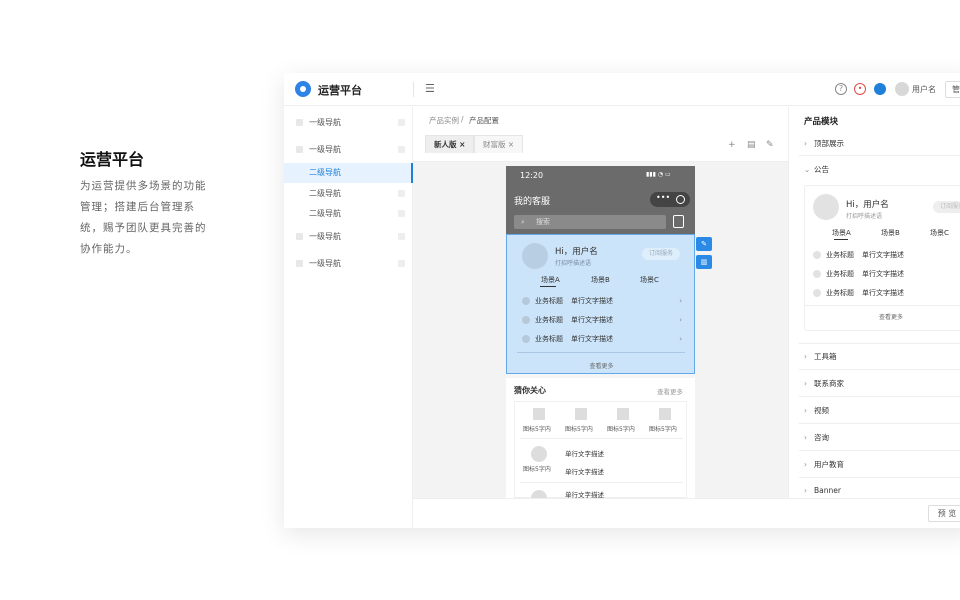 The height and width of the screenshot is (600, 960). I want to click on tab-caifu: 财富版 ×, so click(499, 144).